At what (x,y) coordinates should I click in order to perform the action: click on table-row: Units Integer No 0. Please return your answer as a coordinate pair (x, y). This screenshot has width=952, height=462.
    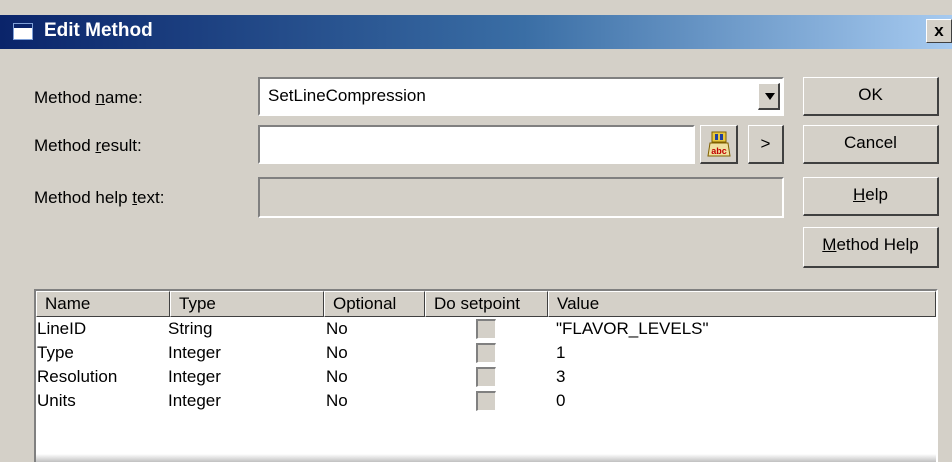
    Looking at the image, I should click on (486, 401).